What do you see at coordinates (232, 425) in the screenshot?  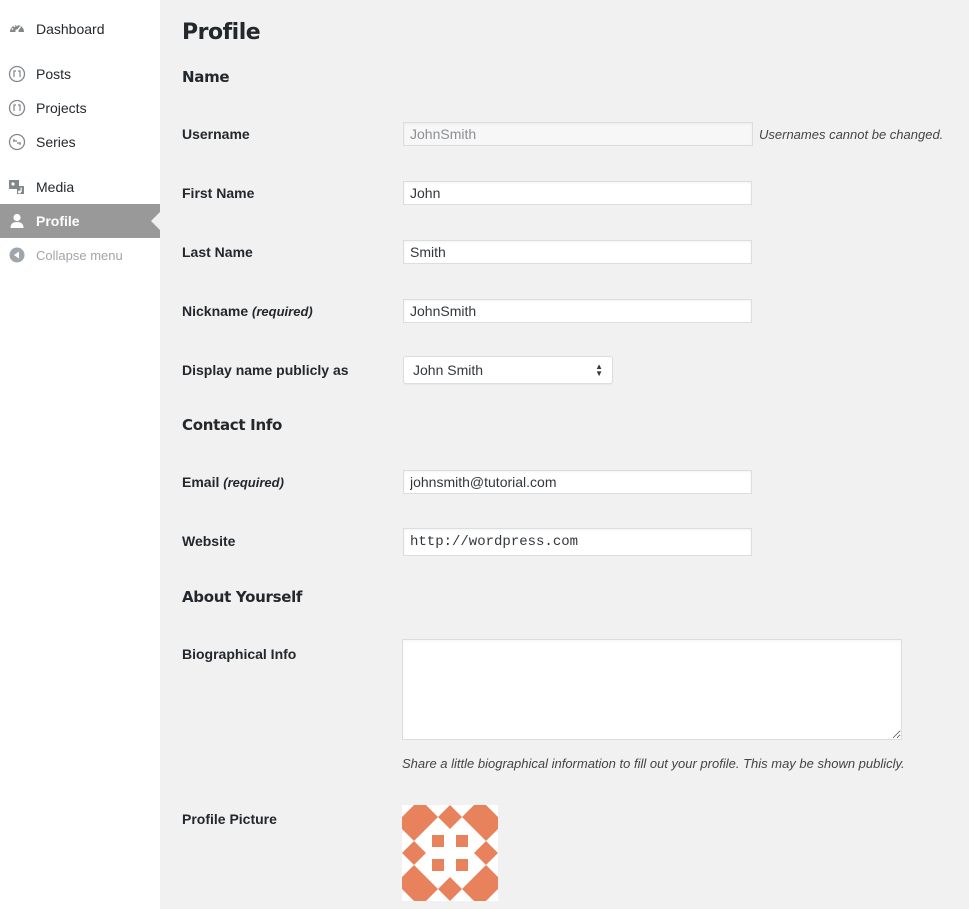 I see `section-title-contact: Contact Info` at bounding box center [232, 425].